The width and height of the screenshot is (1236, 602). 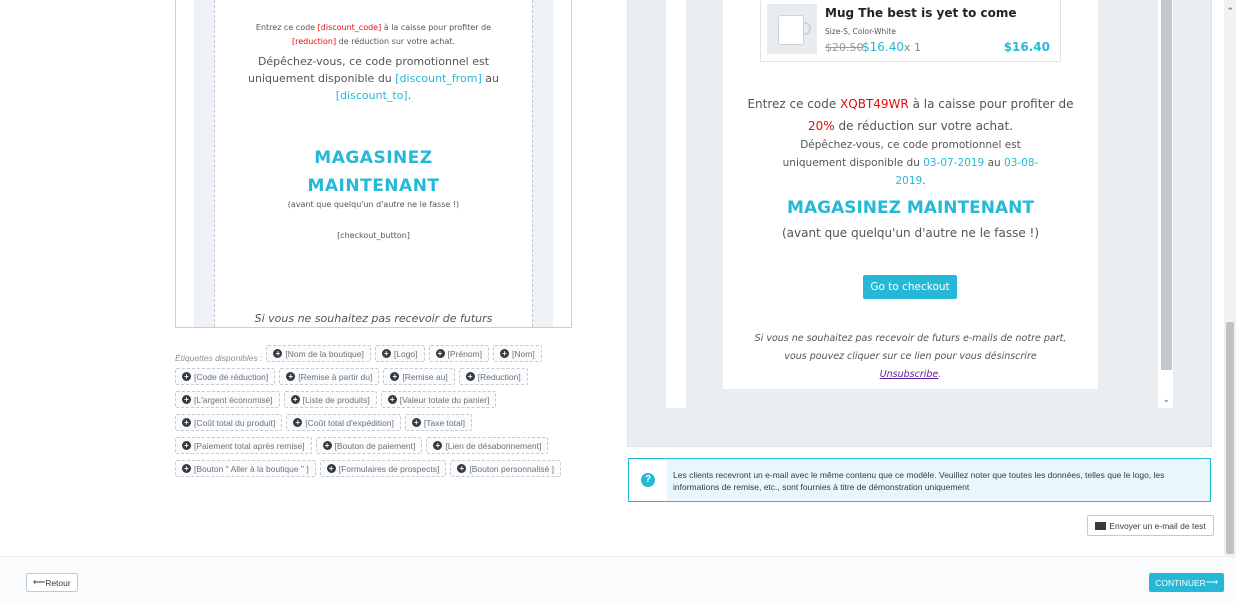 What do you see at coordinates (543, 163) in the screenshot?
I see `editor-margin-right` at bounding box center [543, 163].